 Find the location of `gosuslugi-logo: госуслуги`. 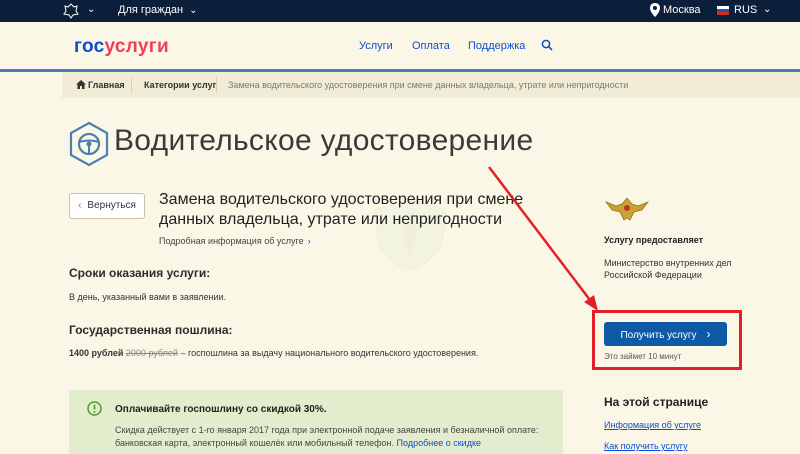

gosuslugi-logo: госуслуги is located at coordinates (121, 47).